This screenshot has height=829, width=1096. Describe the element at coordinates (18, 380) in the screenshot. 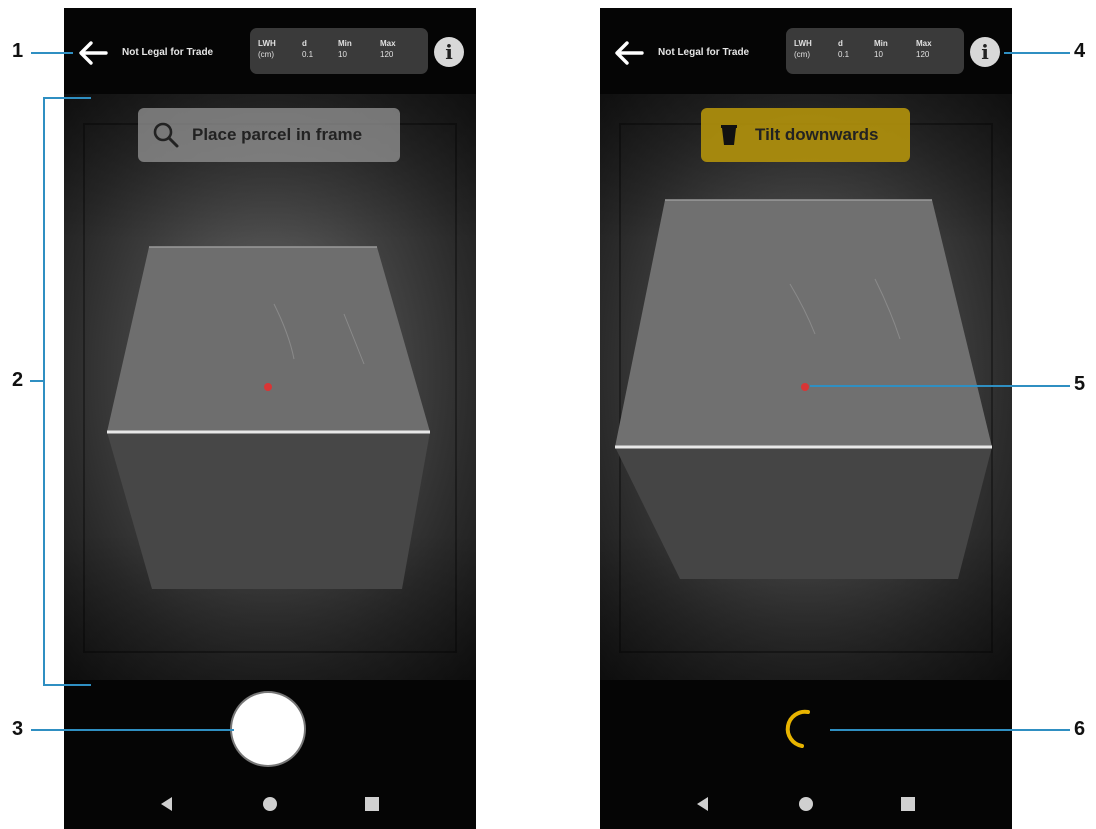

I see `callout-2: 2` at that location.